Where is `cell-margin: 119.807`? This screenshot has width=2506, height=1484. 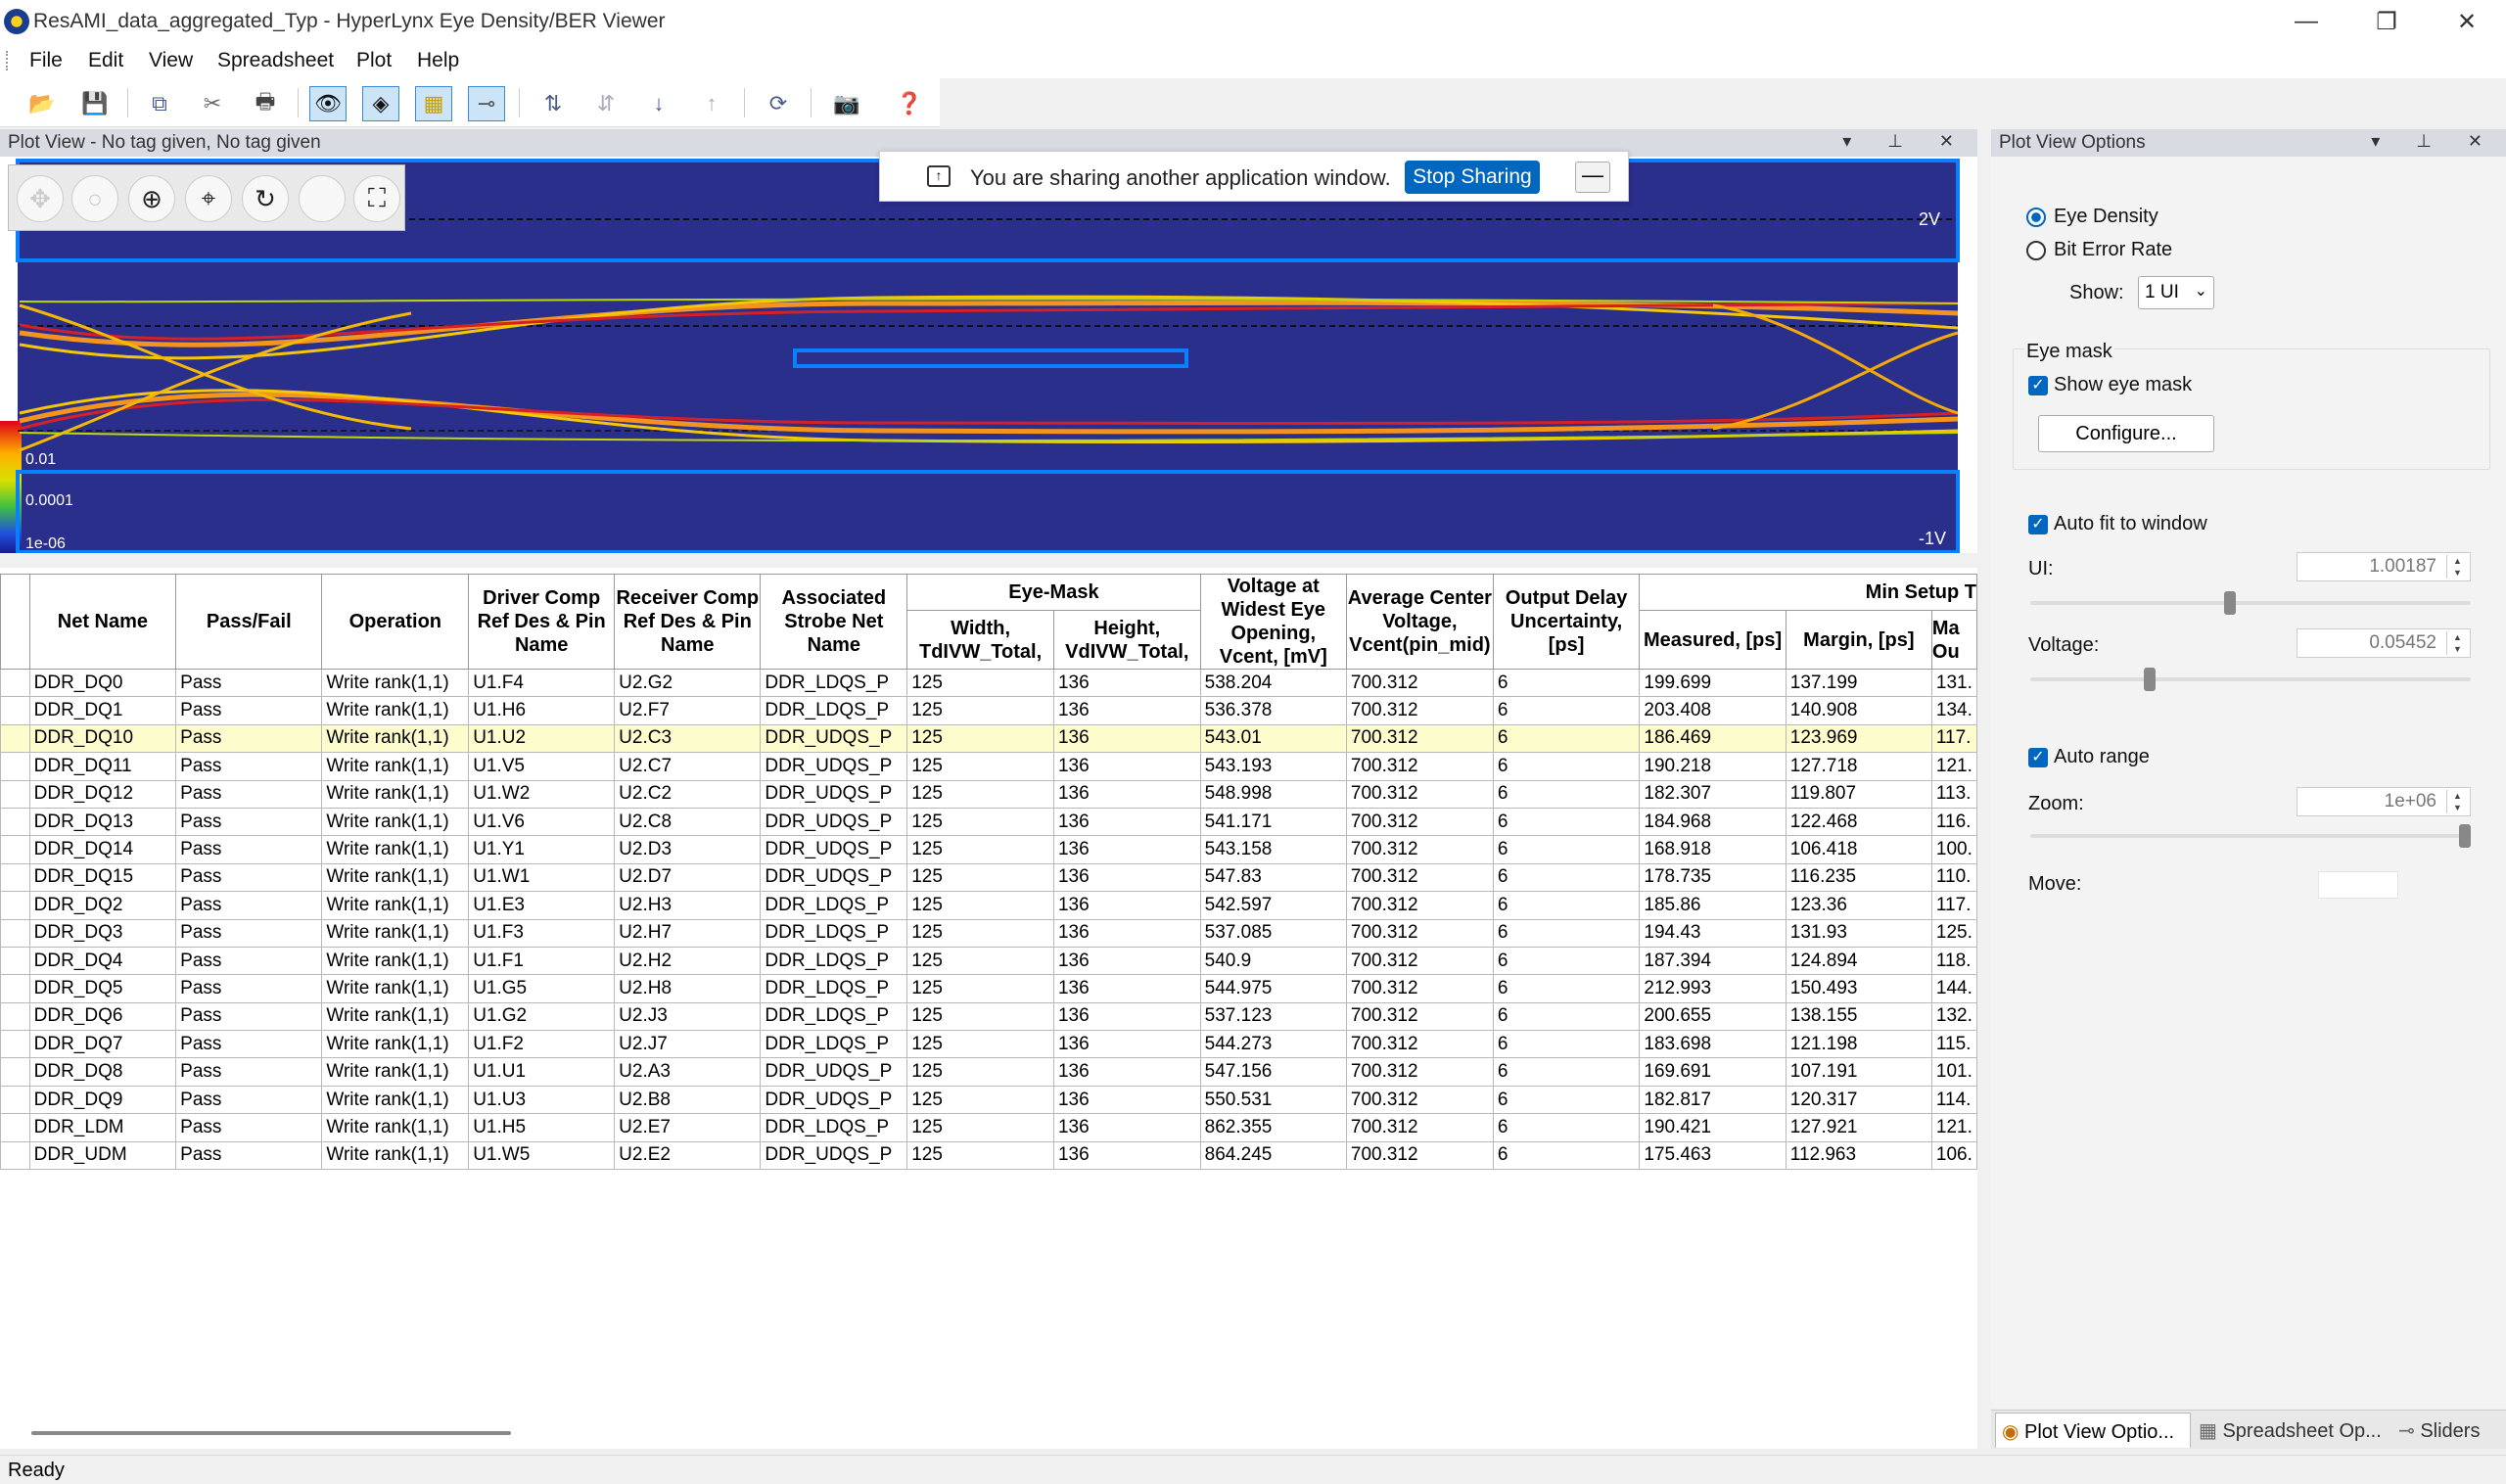 cell-margin: 119.807 is located at coordinates (1858, 794).